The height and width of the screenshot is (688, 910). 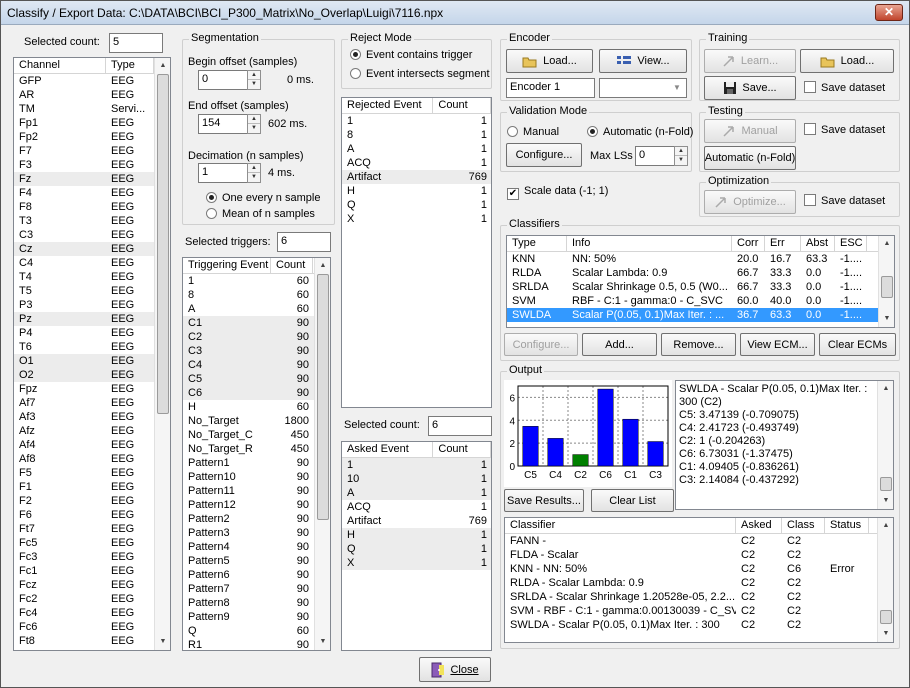 I want to click on asked-selected-count-field: 6, so click(x=460, y=426).